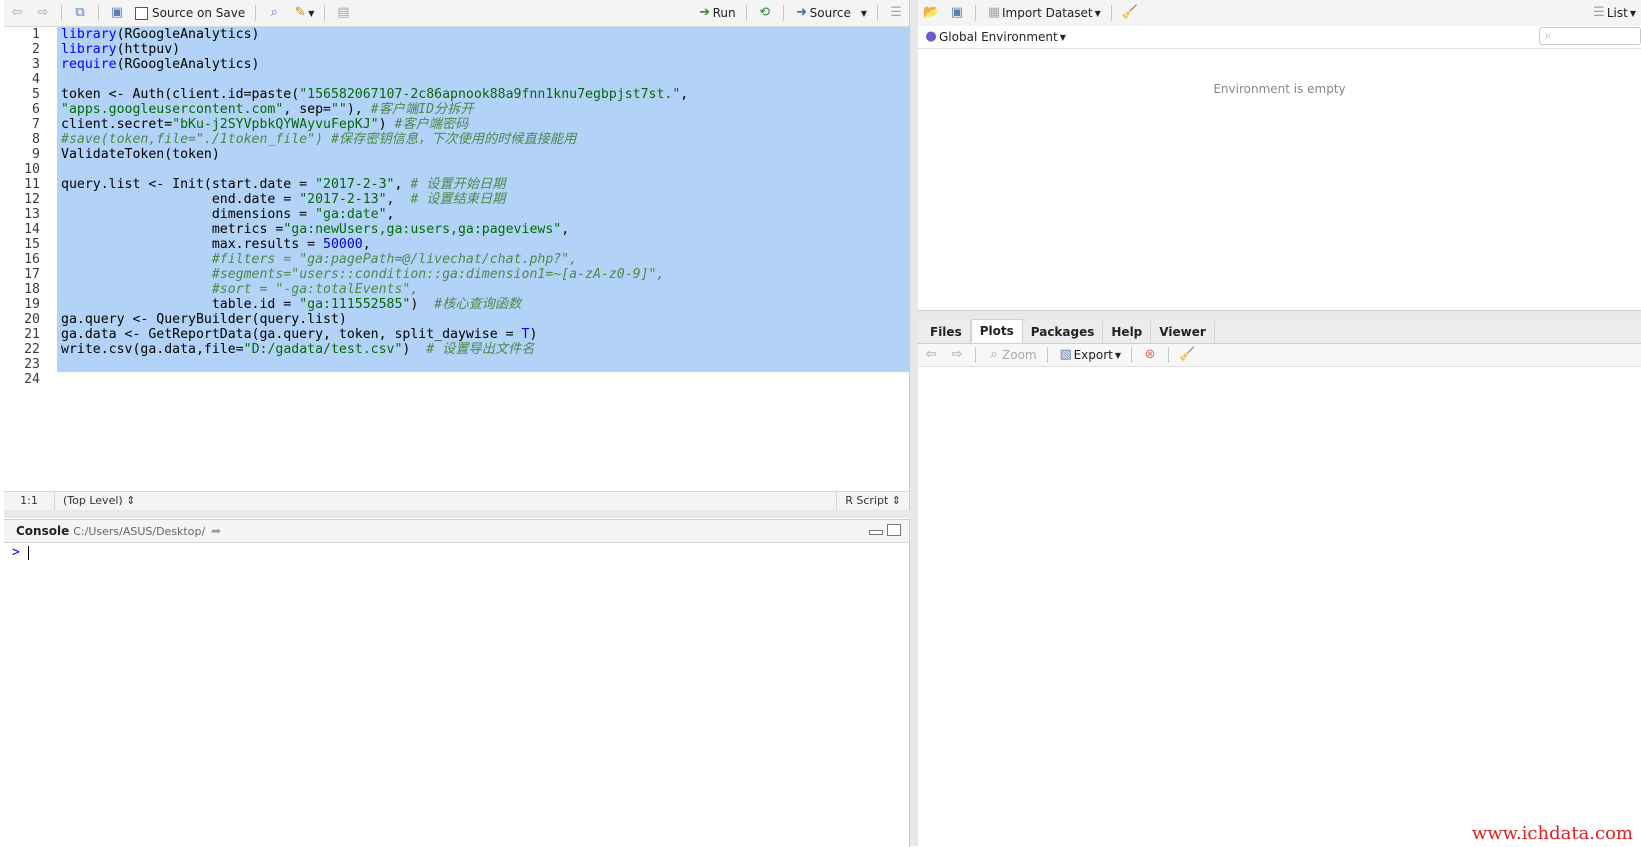  I want to click on load-workspace-button: 📂, so click(931, 13).